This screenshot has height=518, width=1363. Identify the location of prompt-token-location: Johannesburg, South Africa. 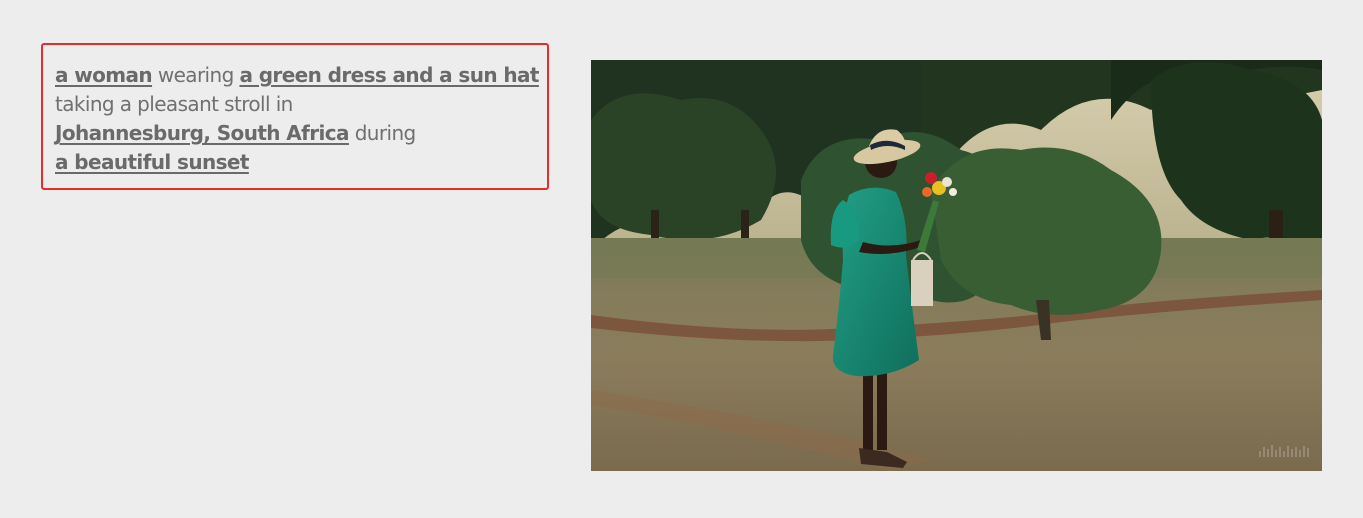
(202, 133).